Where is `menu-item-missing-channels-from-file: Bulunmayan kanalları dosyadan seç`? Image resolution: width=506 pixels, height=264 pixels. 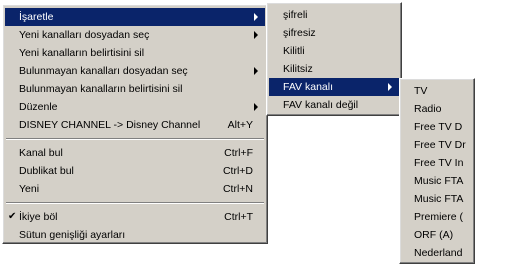
menu-item-missing-channels-from-file: Bulunmayan kanalları dosyadan seç is located at coordinates (135, 71).